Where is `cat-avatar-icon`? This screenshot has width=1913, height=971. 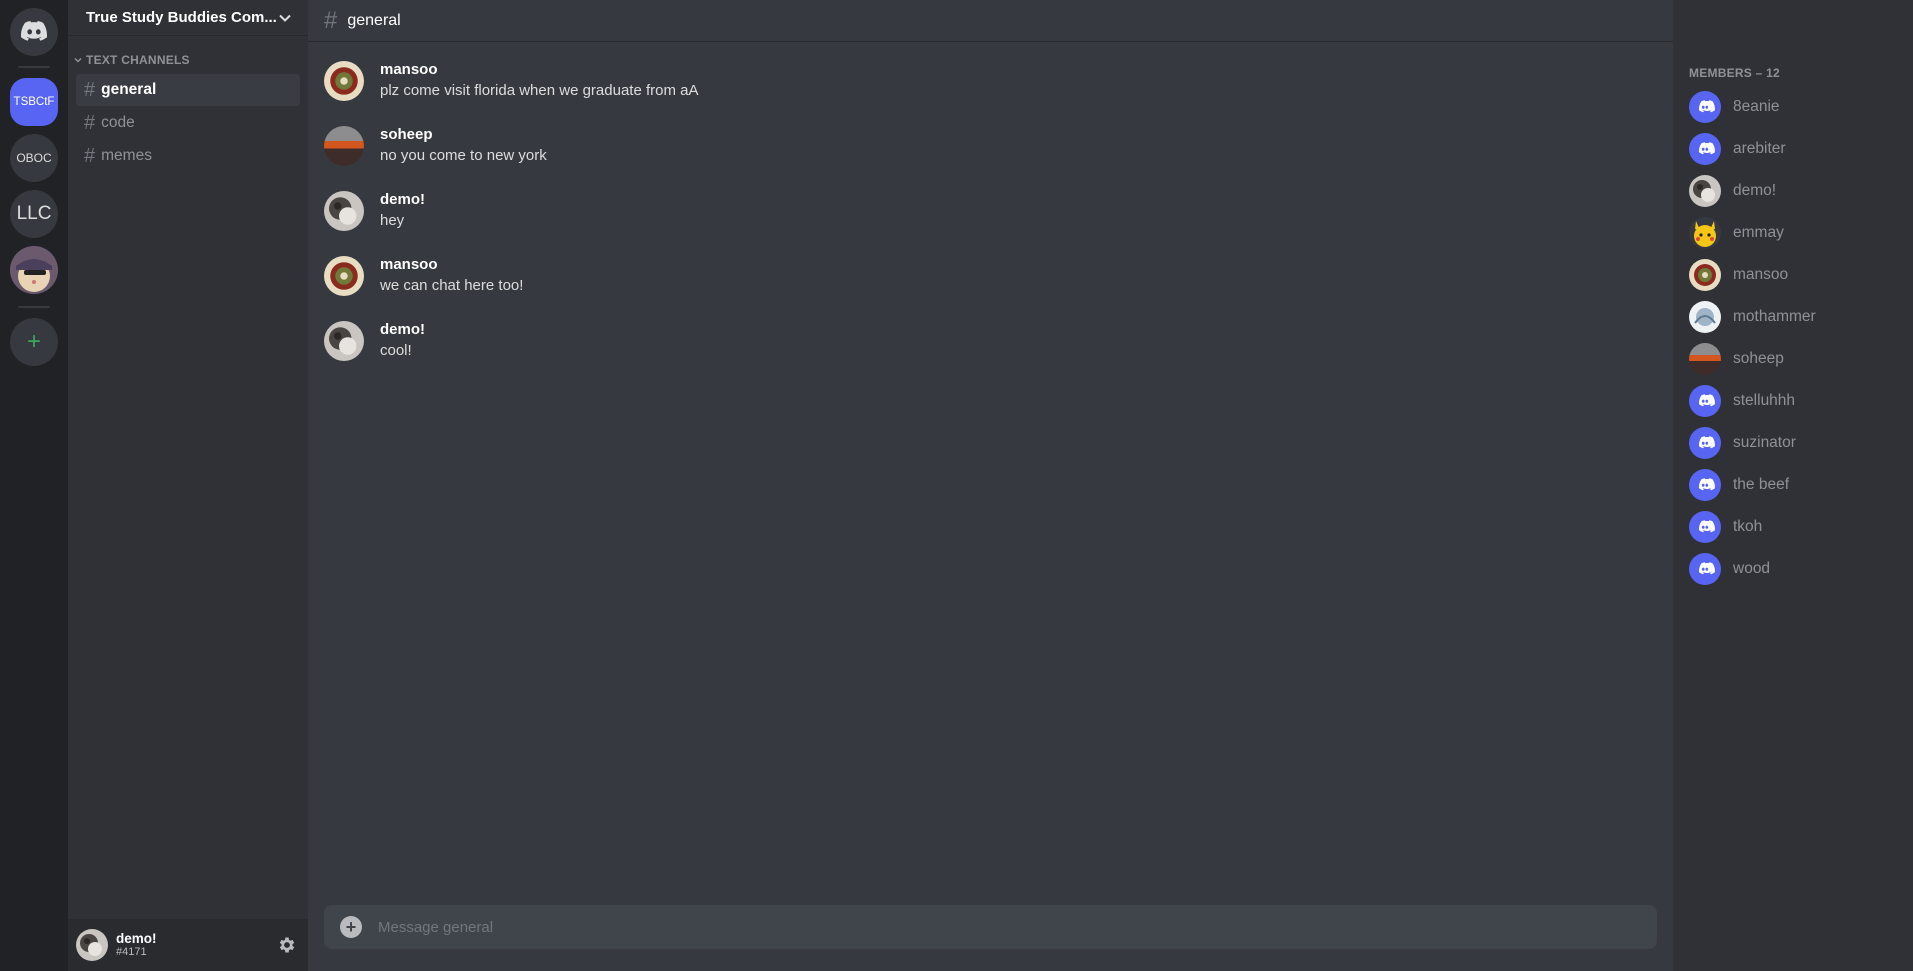 cat-avatar-icon is located at coordinates (34, 270).